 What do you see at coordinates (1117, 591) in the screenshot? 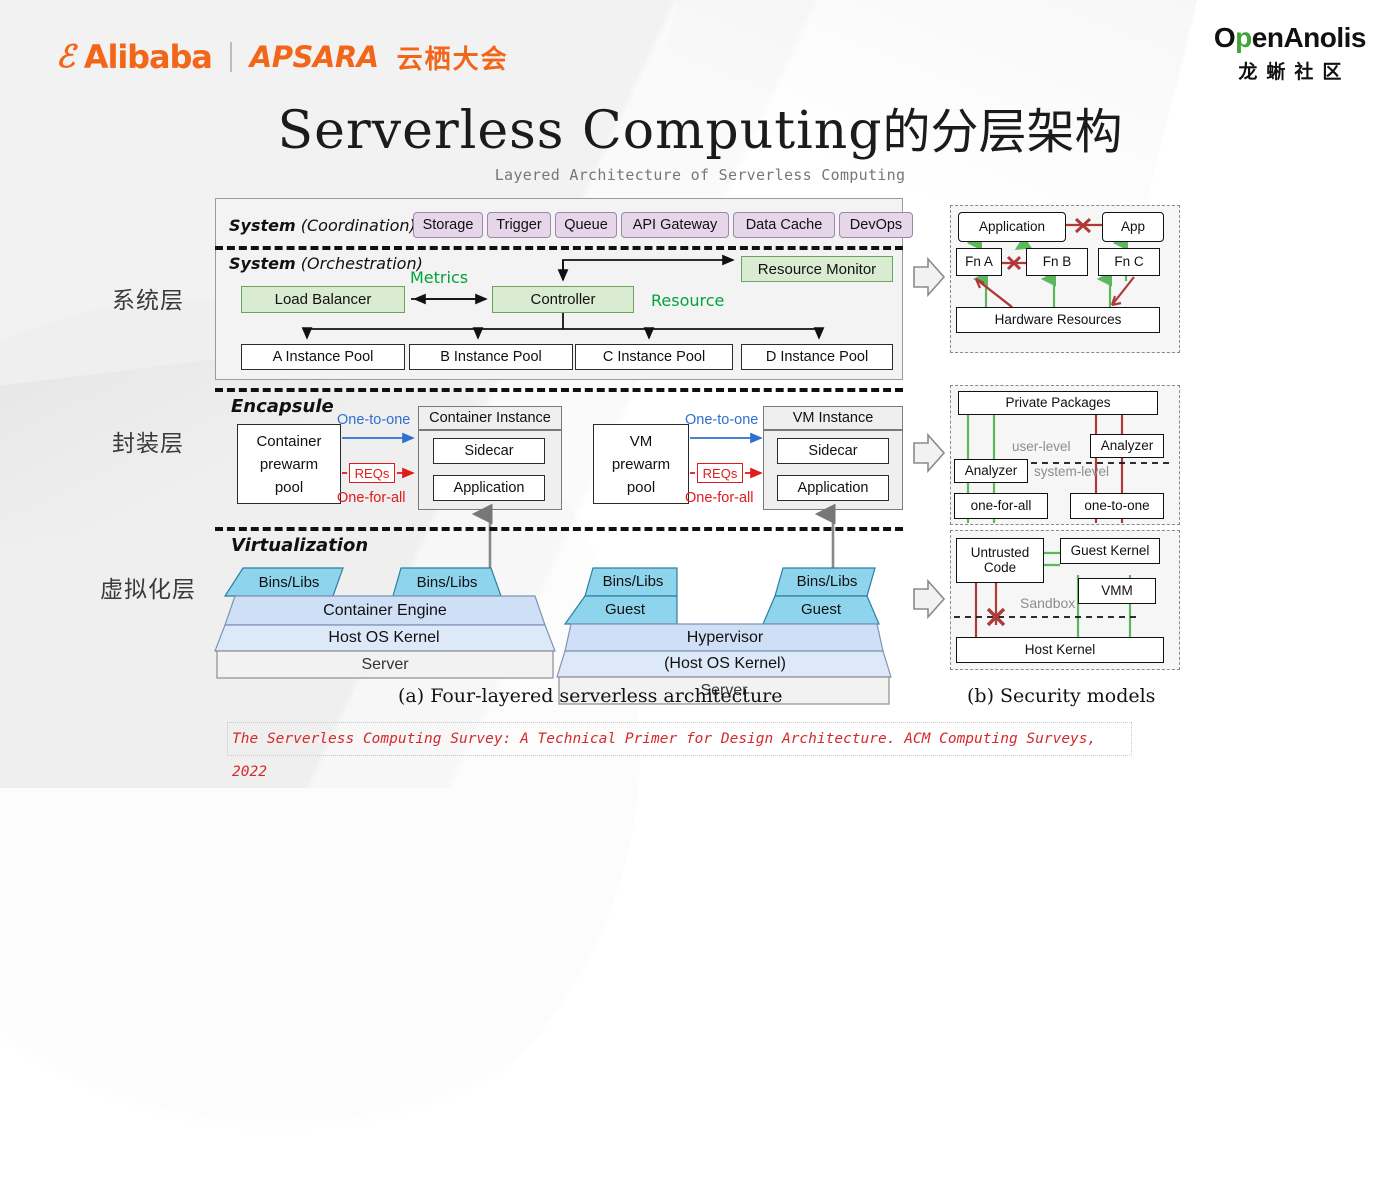
I see `box-vmm: VMM` at bounding box center [1117, 591].